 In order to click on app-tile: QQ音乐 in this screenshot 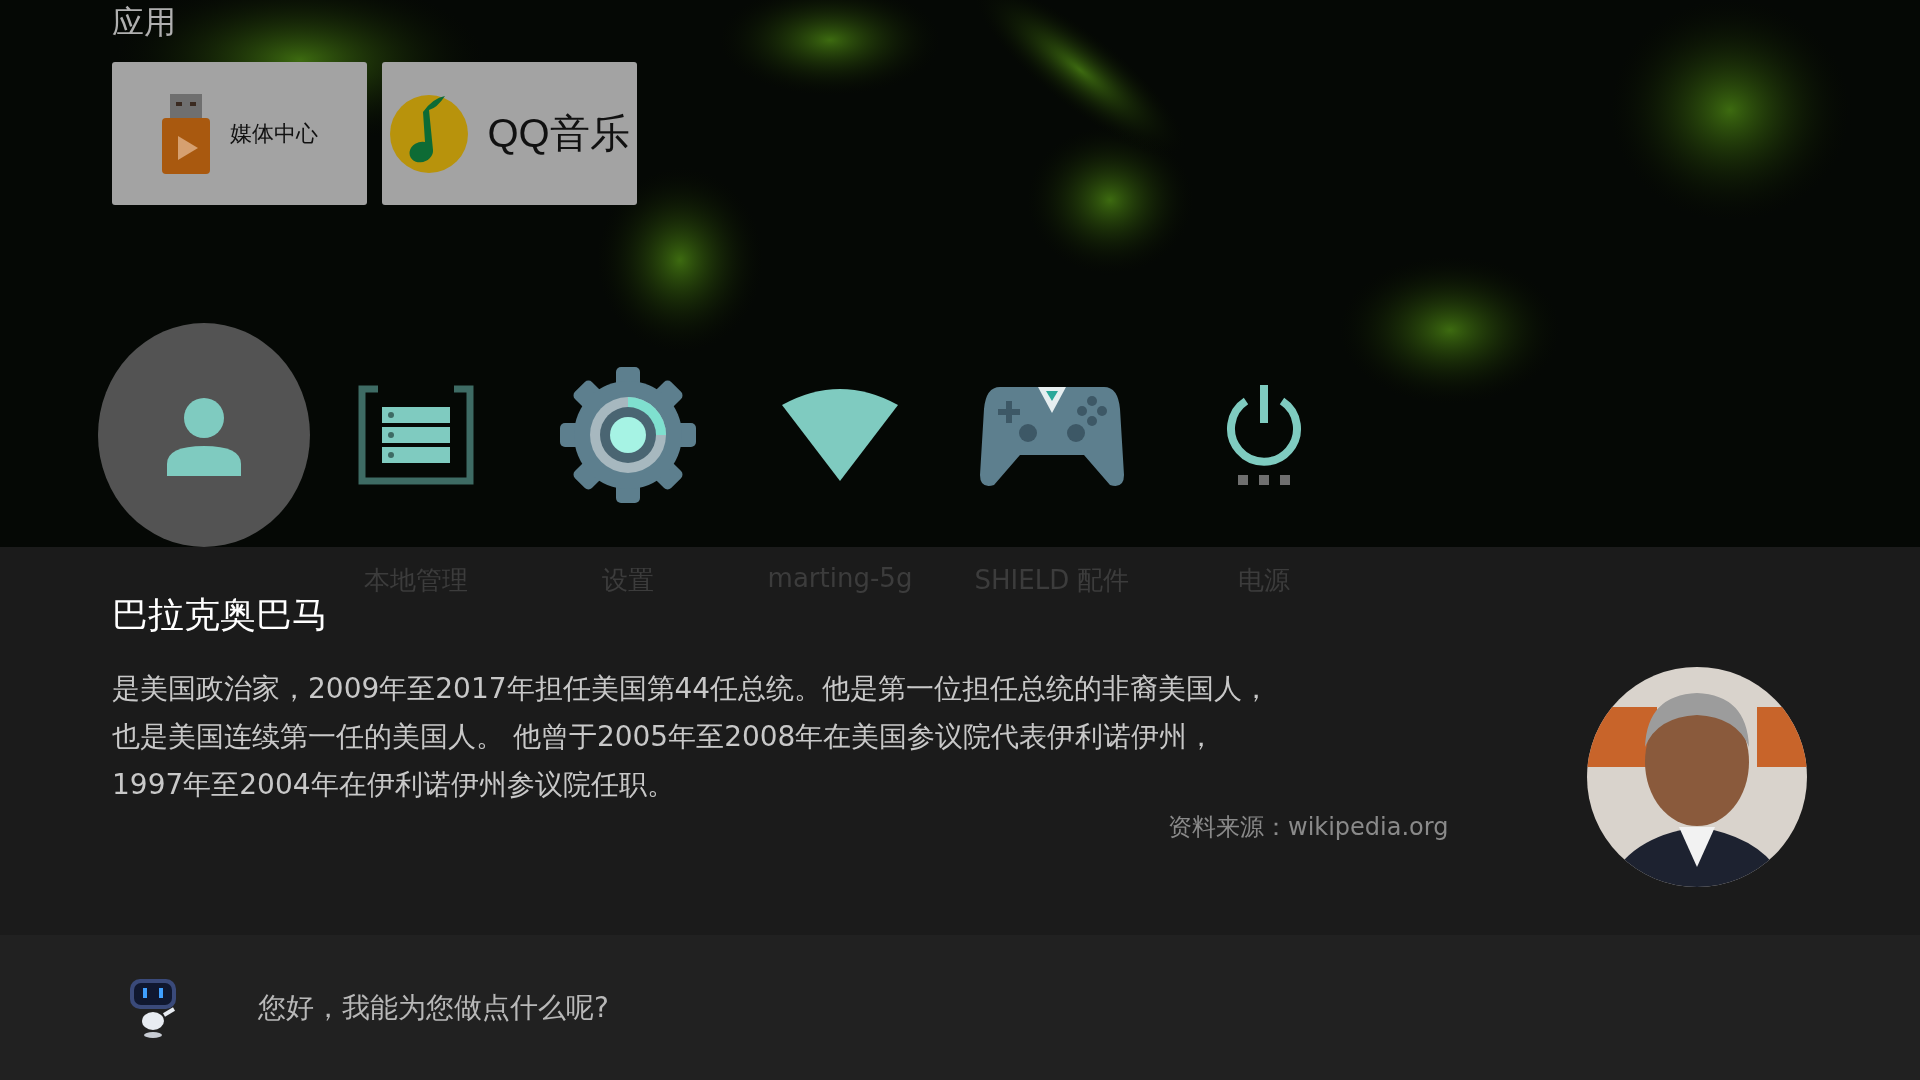, I will do `click(509, 133)`.